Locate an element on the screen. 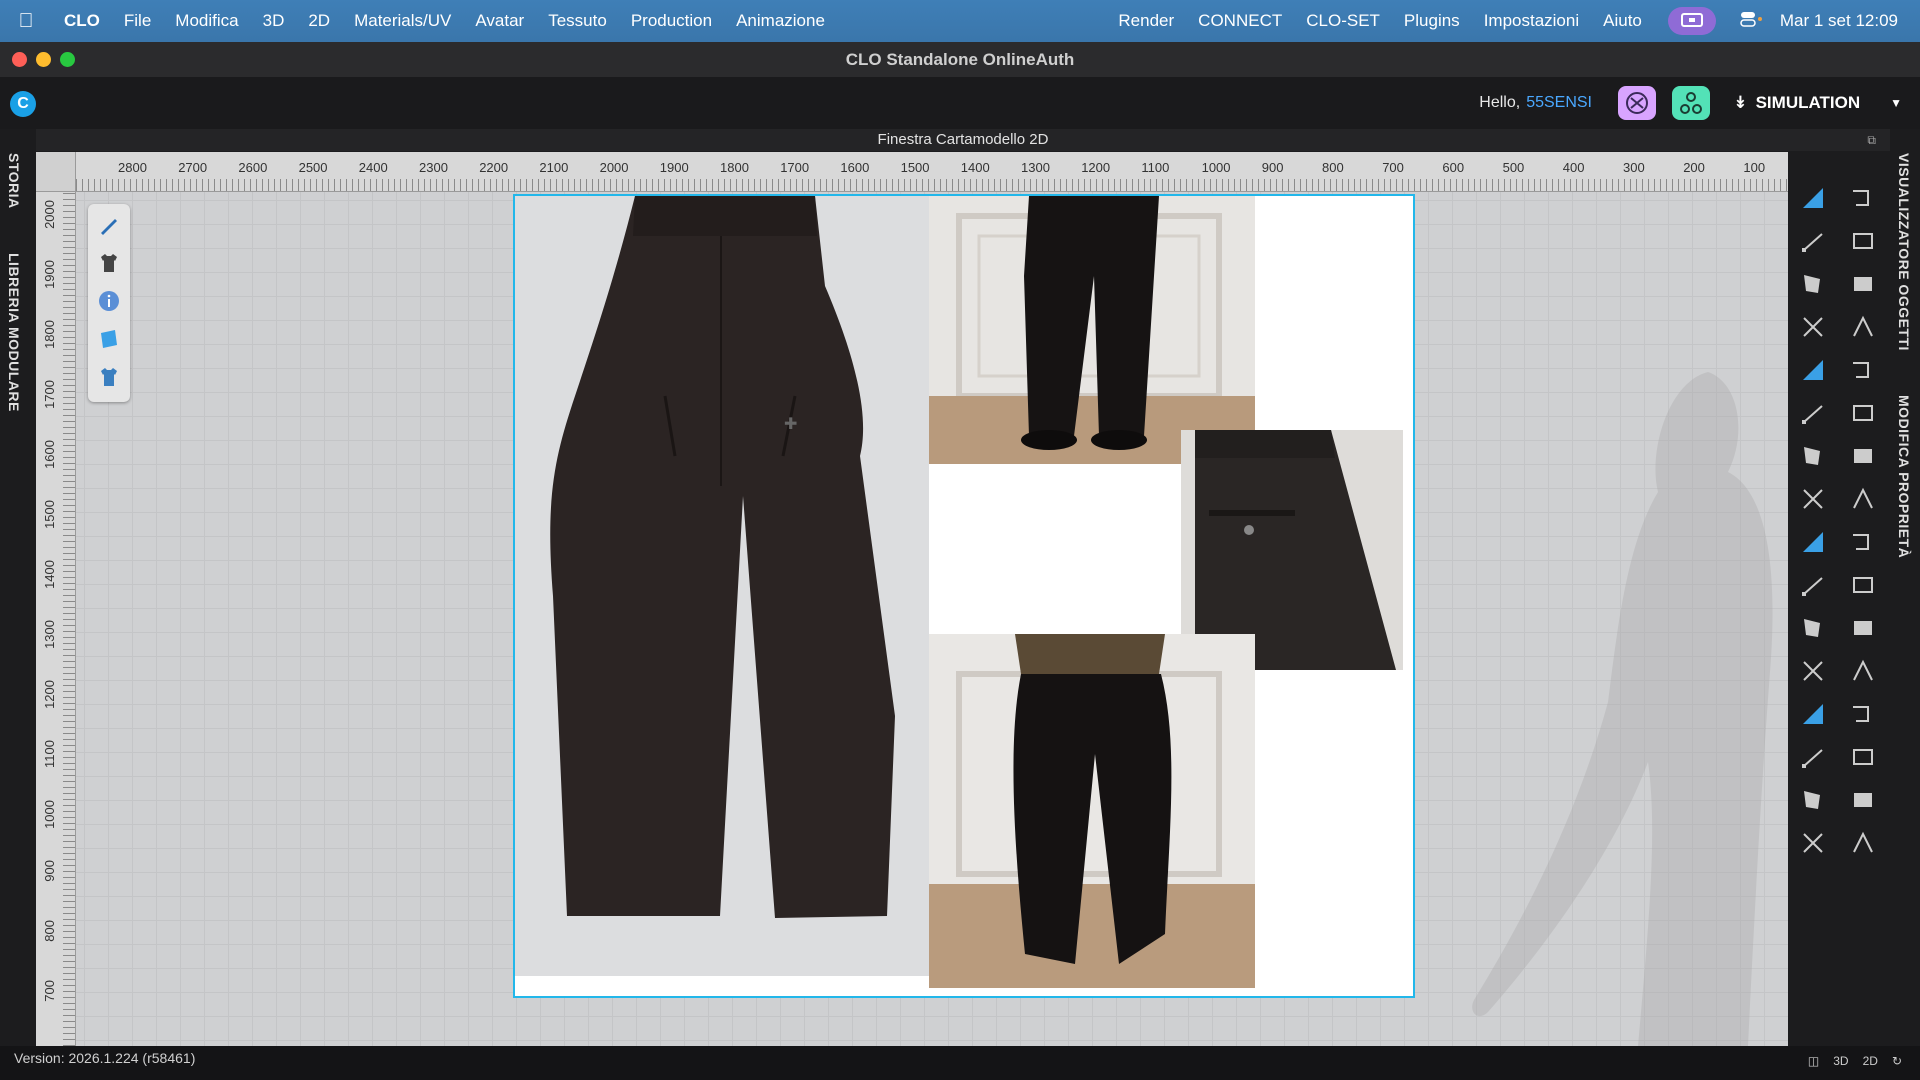 The width and height of the screenshot is (1920, 1080). screen-share-icon is located at coordinates (1691, 21).